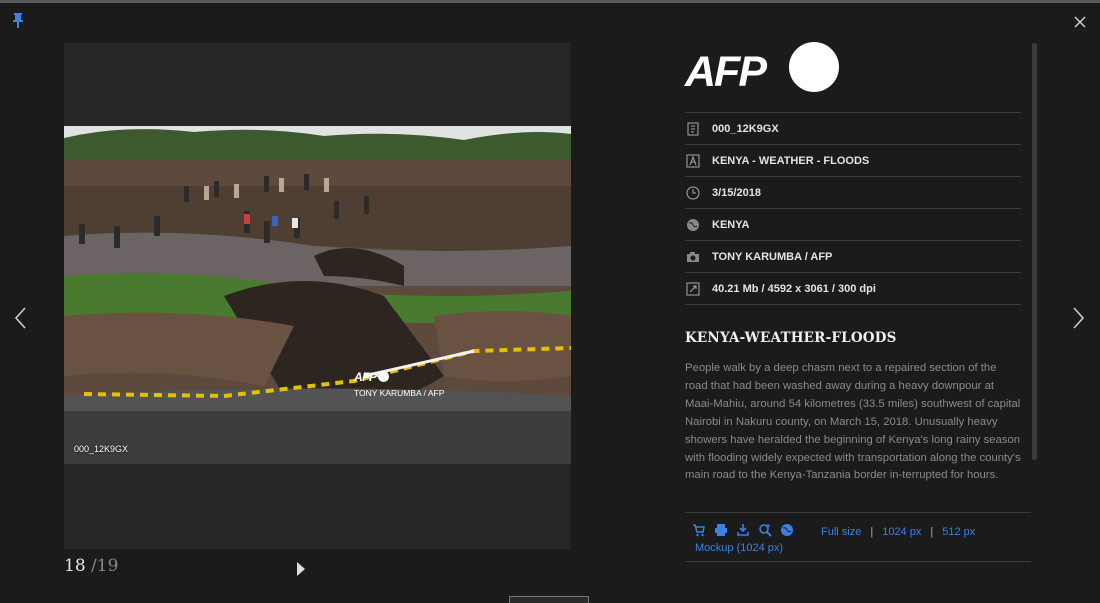  I want to click on watermark-dot, so click(383, 376).